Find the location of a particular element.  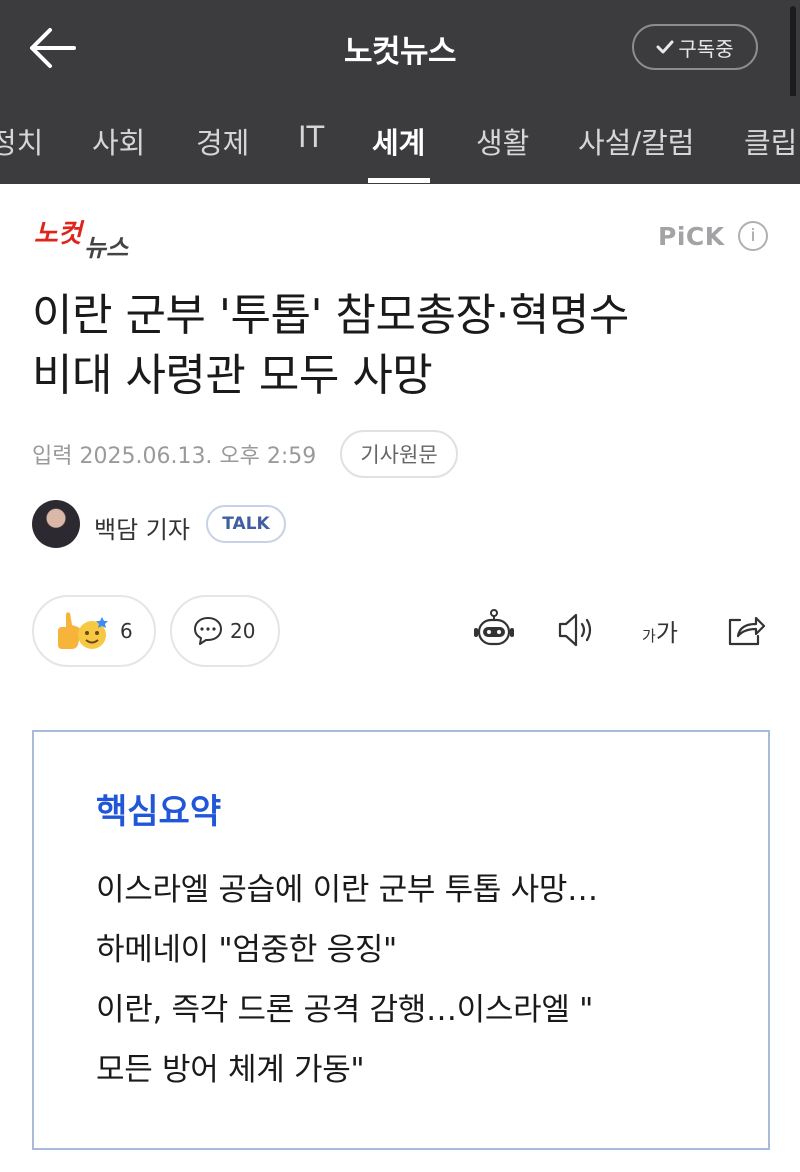

summary-line: 이란, 즉각 드론 공격 감행…이스라엘 " is located at coordinates (345, 1010).